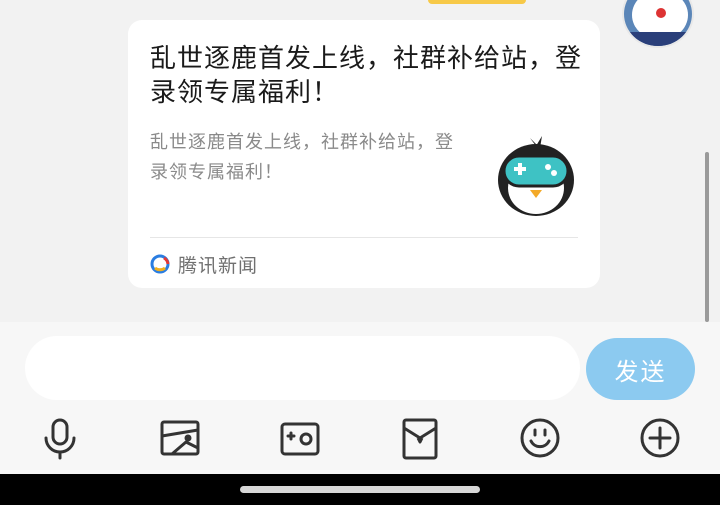  What do you see at coordinates (302, 157) in the screenshot?
I see `card-description: 乱世逐鹿首发上线，社群补给站，登录领专属福利！` at bounding box center [302, 157].